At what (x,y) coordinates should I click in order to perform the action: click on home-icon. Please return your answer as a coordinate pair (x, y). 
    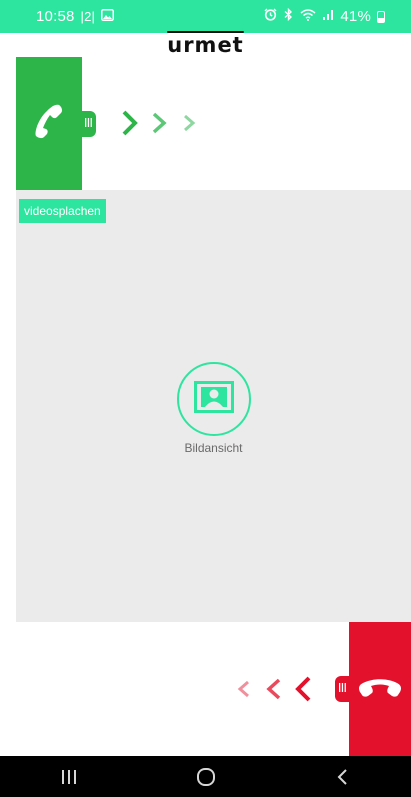
    Looking at the image, I should click on (205, 776).